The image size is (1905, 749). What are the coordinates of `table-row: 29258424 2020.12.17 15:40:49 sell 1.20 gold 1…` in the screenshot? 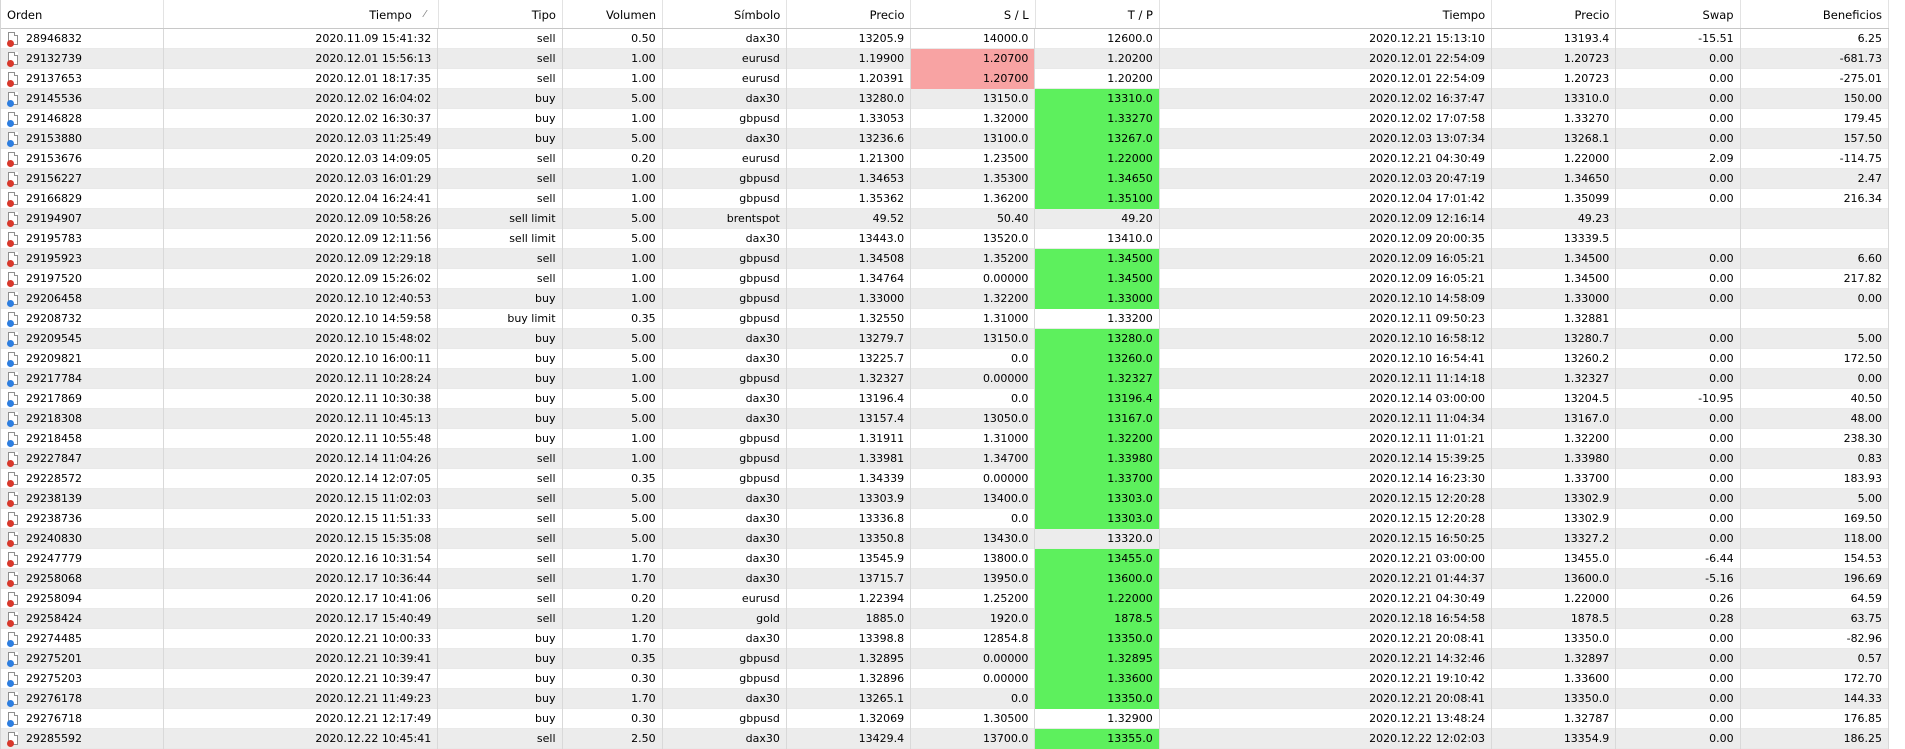 It's located at (945, 619).